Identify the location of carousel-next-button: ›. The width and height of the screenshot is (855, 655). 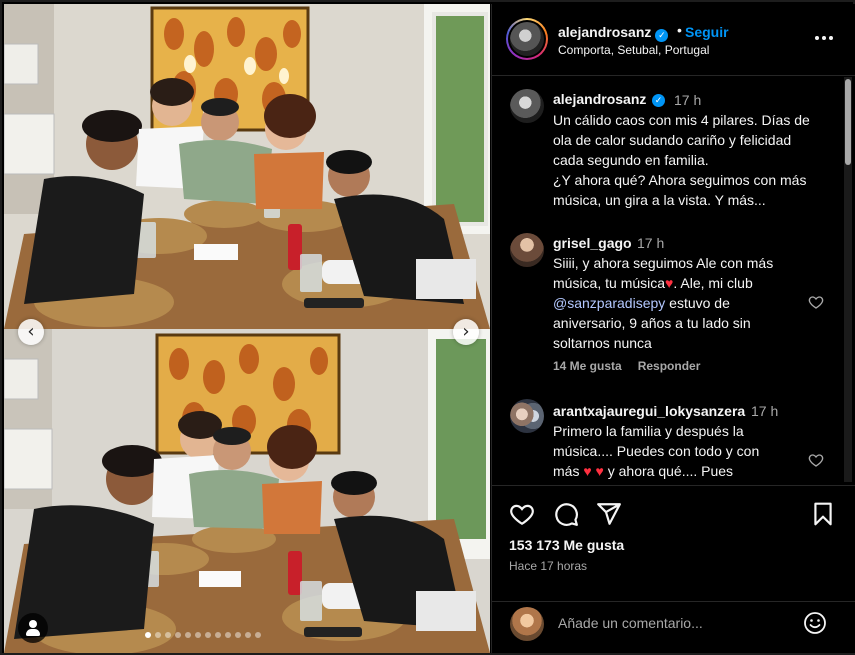
(466, 332).